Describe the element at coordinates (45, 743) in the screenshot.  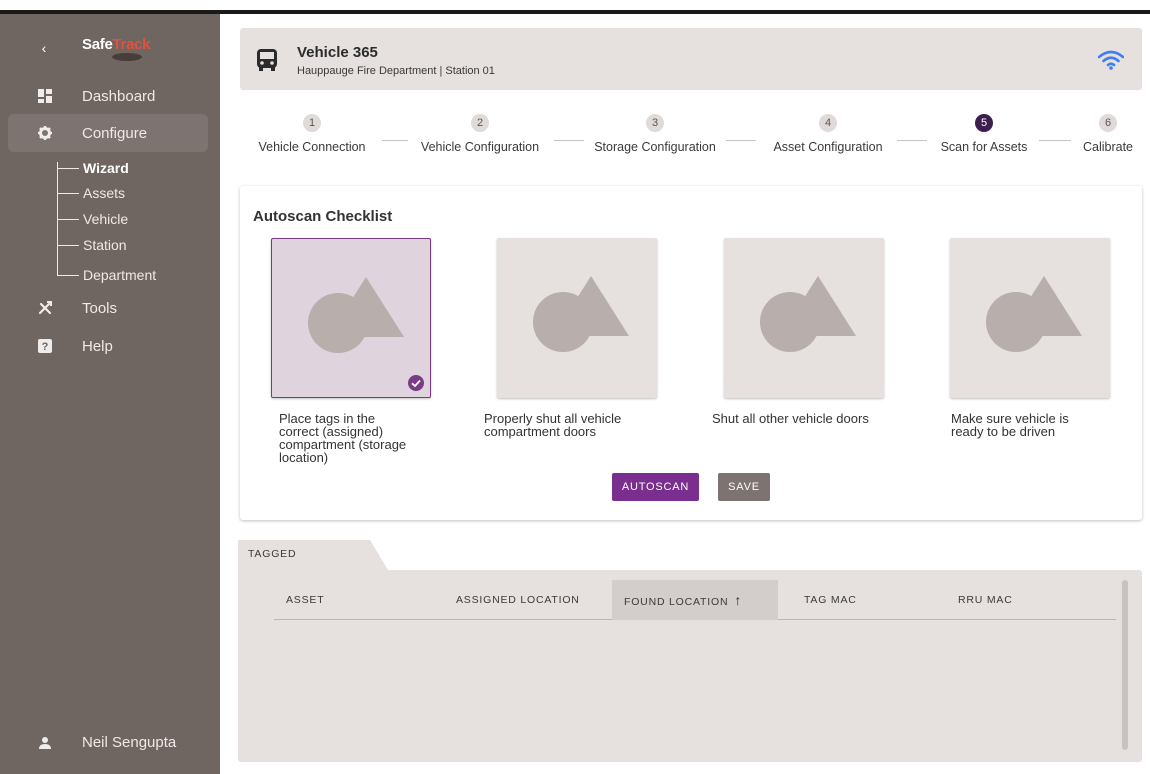
I see `user-icon` at that location.